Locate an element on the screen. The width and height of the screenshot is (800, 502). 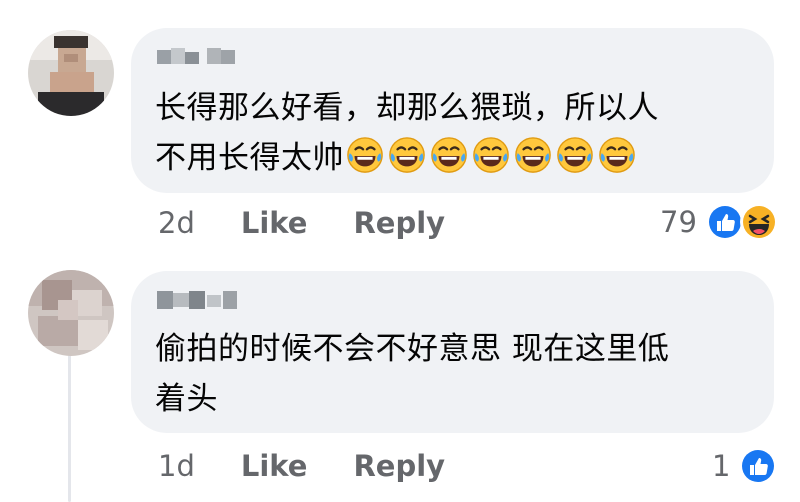
emoji-row is located at coordinates (491, 155).